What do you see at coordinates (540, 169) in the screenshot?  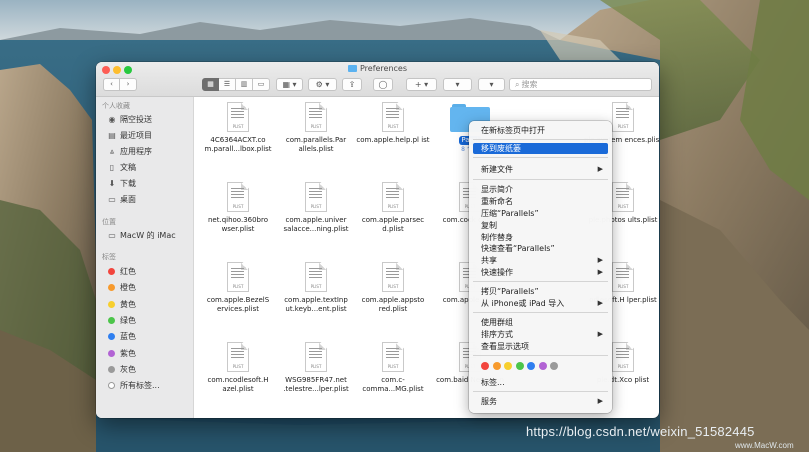 I see `menu-item: 新建文件 ▶` at bounding box center [540, 169].